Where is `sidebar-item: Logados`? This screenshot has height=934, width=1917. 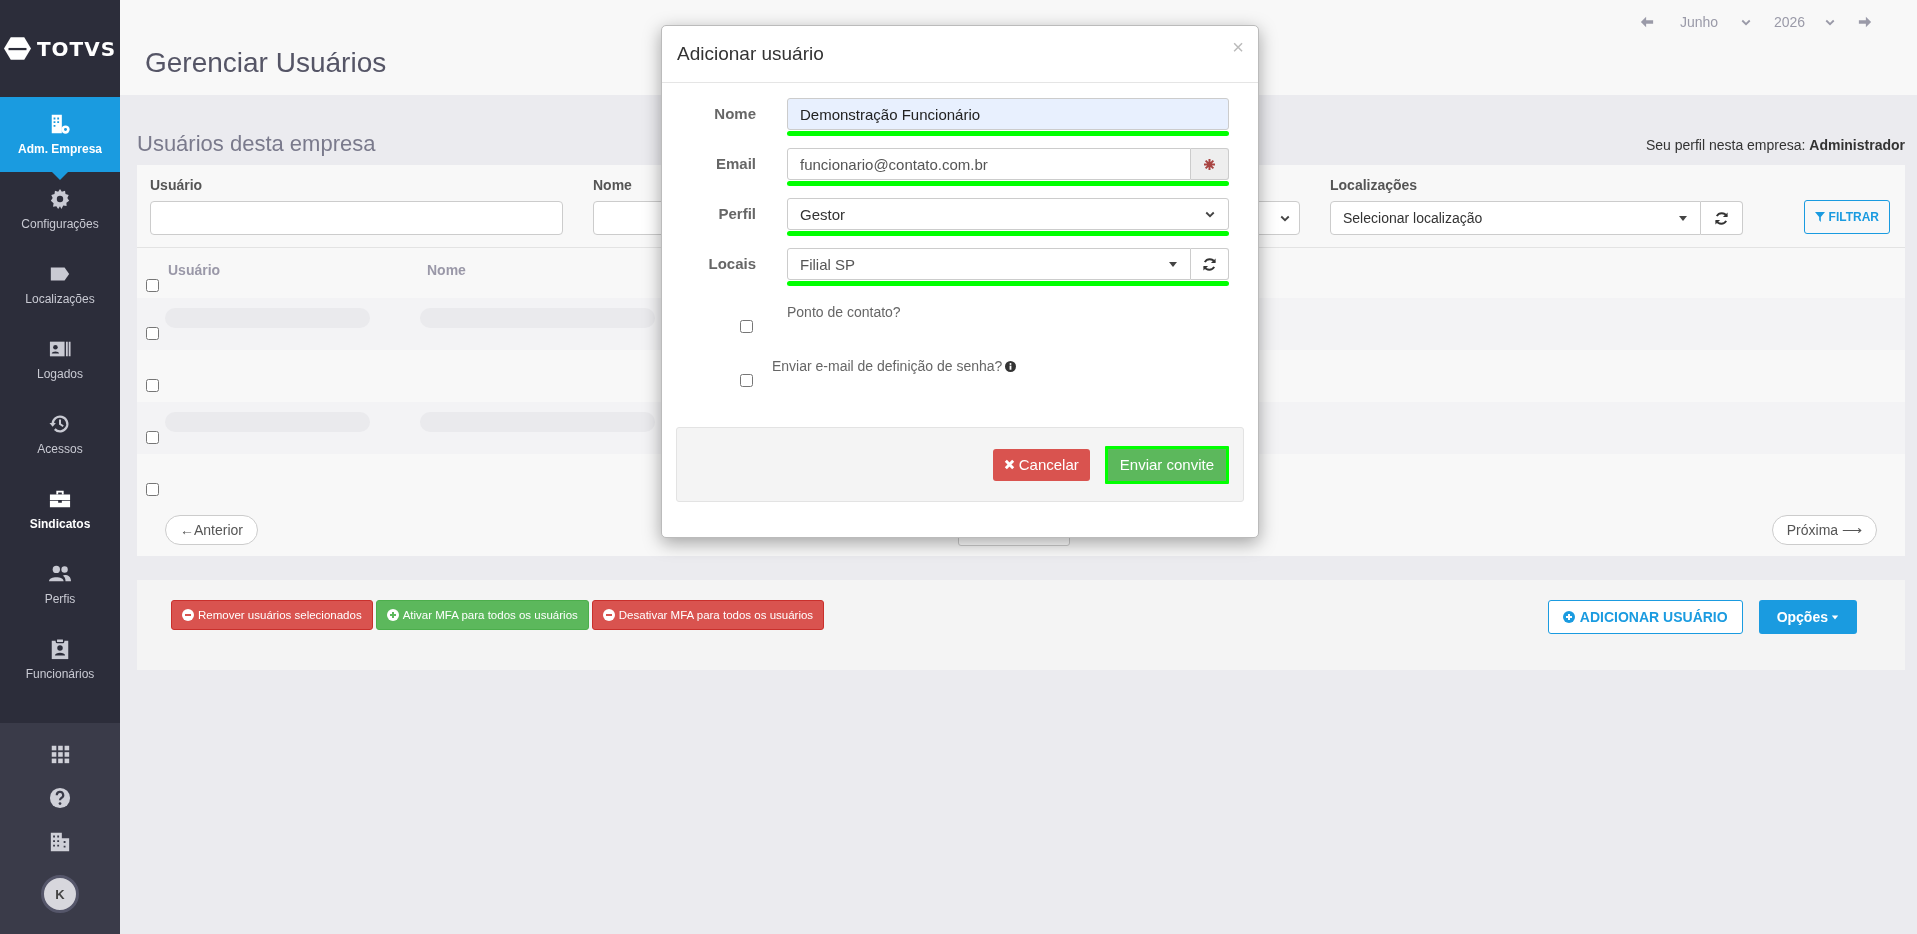 sidebar-item: Logados is located at coordinates (60, 359).